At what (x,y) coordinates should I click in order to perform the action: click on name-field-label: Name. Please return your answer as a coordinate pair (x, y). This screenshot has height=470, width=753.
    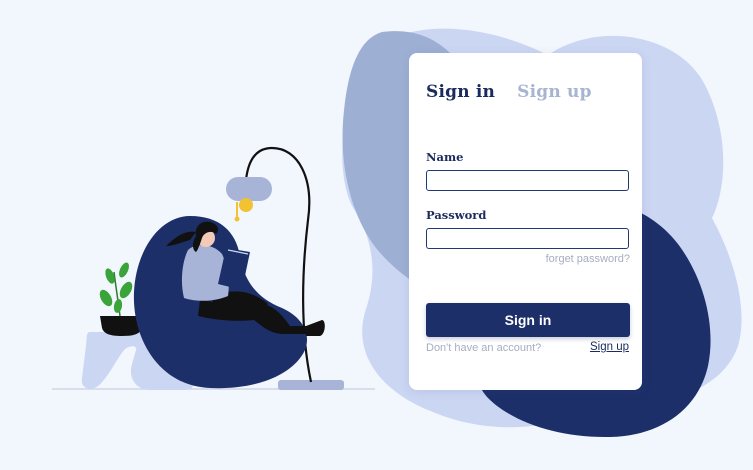
    Looking at the image, I should click on (445, 157).